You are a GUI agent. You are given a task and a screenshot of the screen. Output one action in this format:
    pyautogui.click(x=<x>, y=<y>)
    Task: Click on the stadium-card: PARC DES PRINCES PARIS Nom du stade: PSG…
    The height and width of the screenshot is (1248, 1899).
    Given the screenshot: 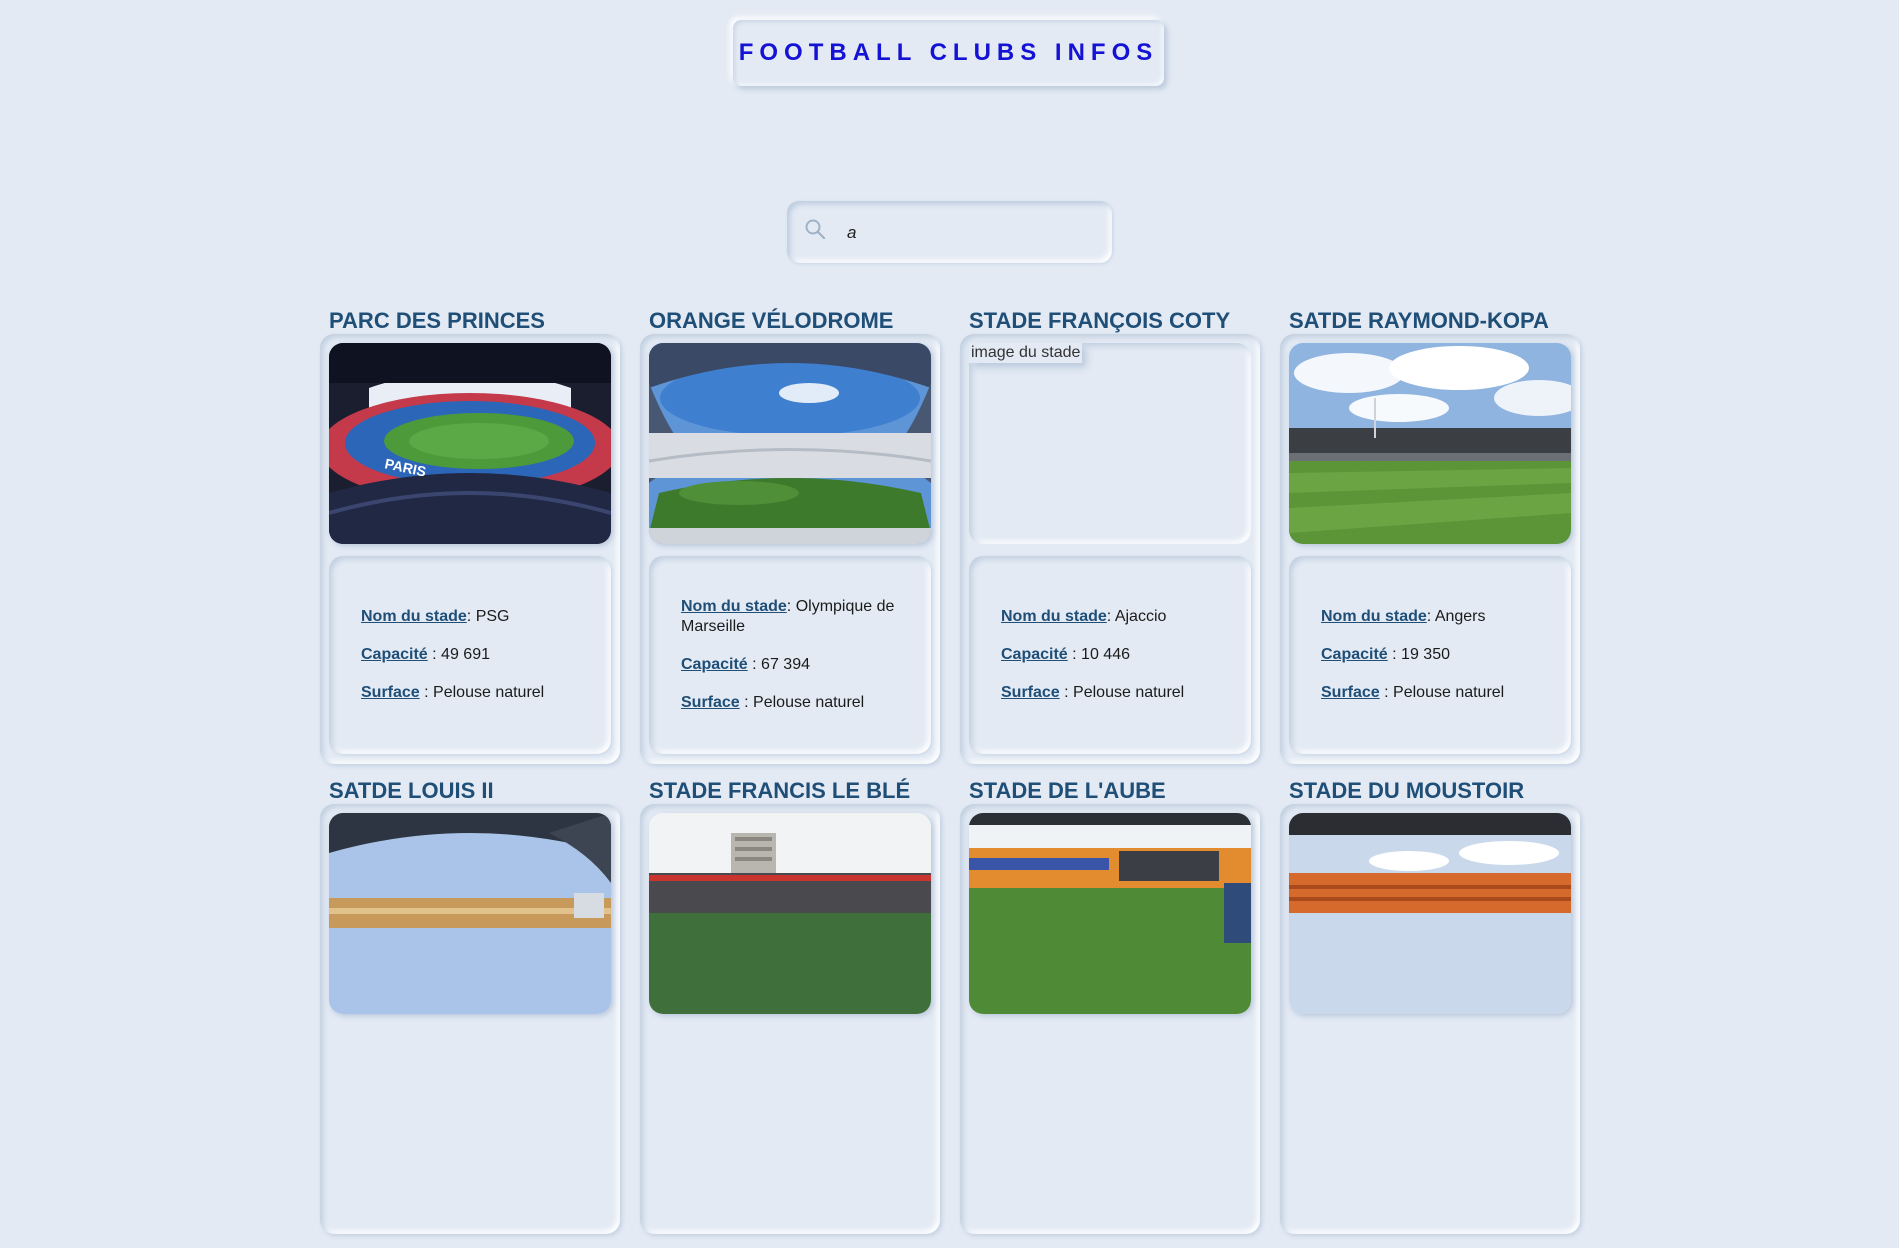 What is the action you would take?
    pyautogui.click(x=470, y=543)
    